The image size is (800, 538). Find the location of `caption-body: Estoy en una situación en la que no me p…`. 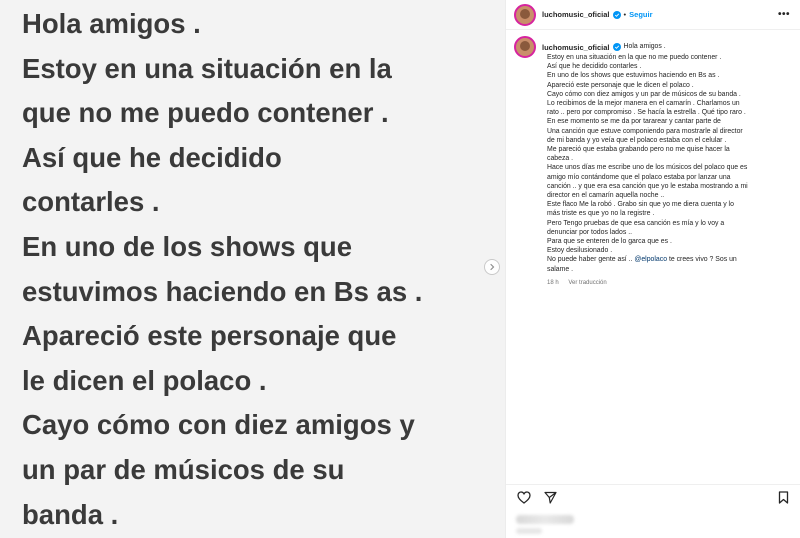

caption-body: Estoy en una situación en la que no me p… is located at coordinates (670, 154).